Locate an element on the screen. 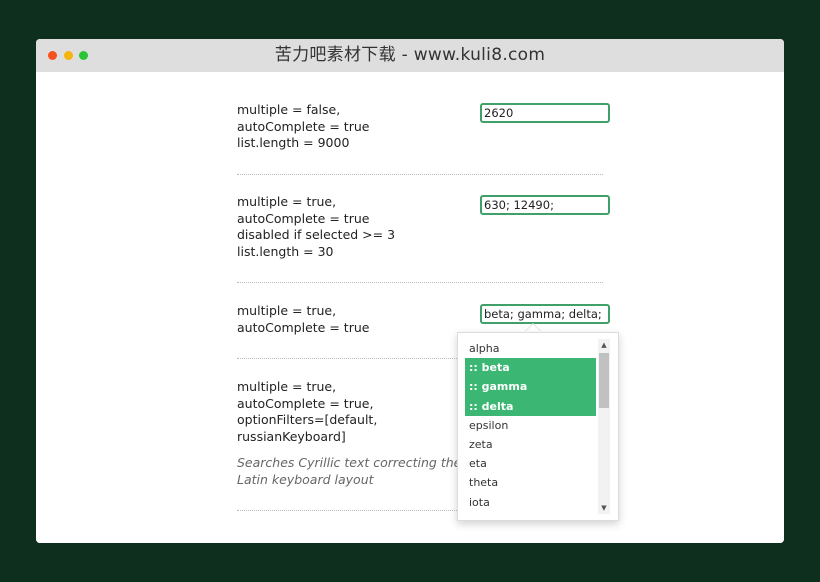 The height and width of the screenshot is (582, 820). option-delta: :: delta is located at coordinates (530, 406).